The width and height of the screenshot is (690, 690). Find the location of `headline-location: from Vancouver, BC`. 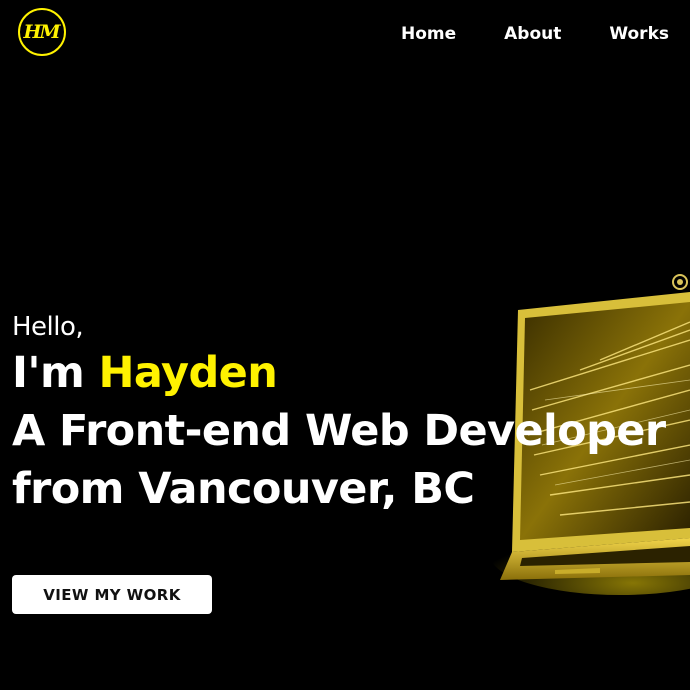

headline-location: from Vancouver, BC is located at coordinates (243, 489).